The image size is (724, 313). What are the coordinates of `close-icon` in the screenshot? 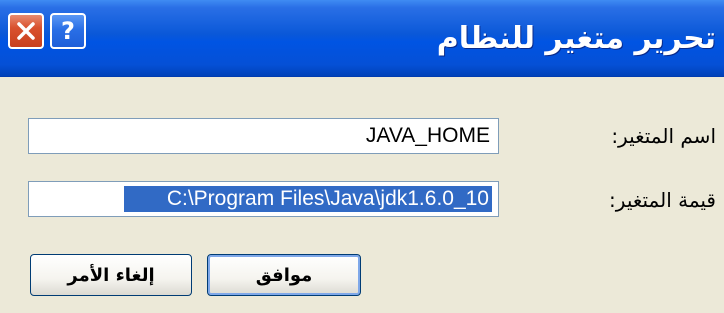 It's located at (26, 31).